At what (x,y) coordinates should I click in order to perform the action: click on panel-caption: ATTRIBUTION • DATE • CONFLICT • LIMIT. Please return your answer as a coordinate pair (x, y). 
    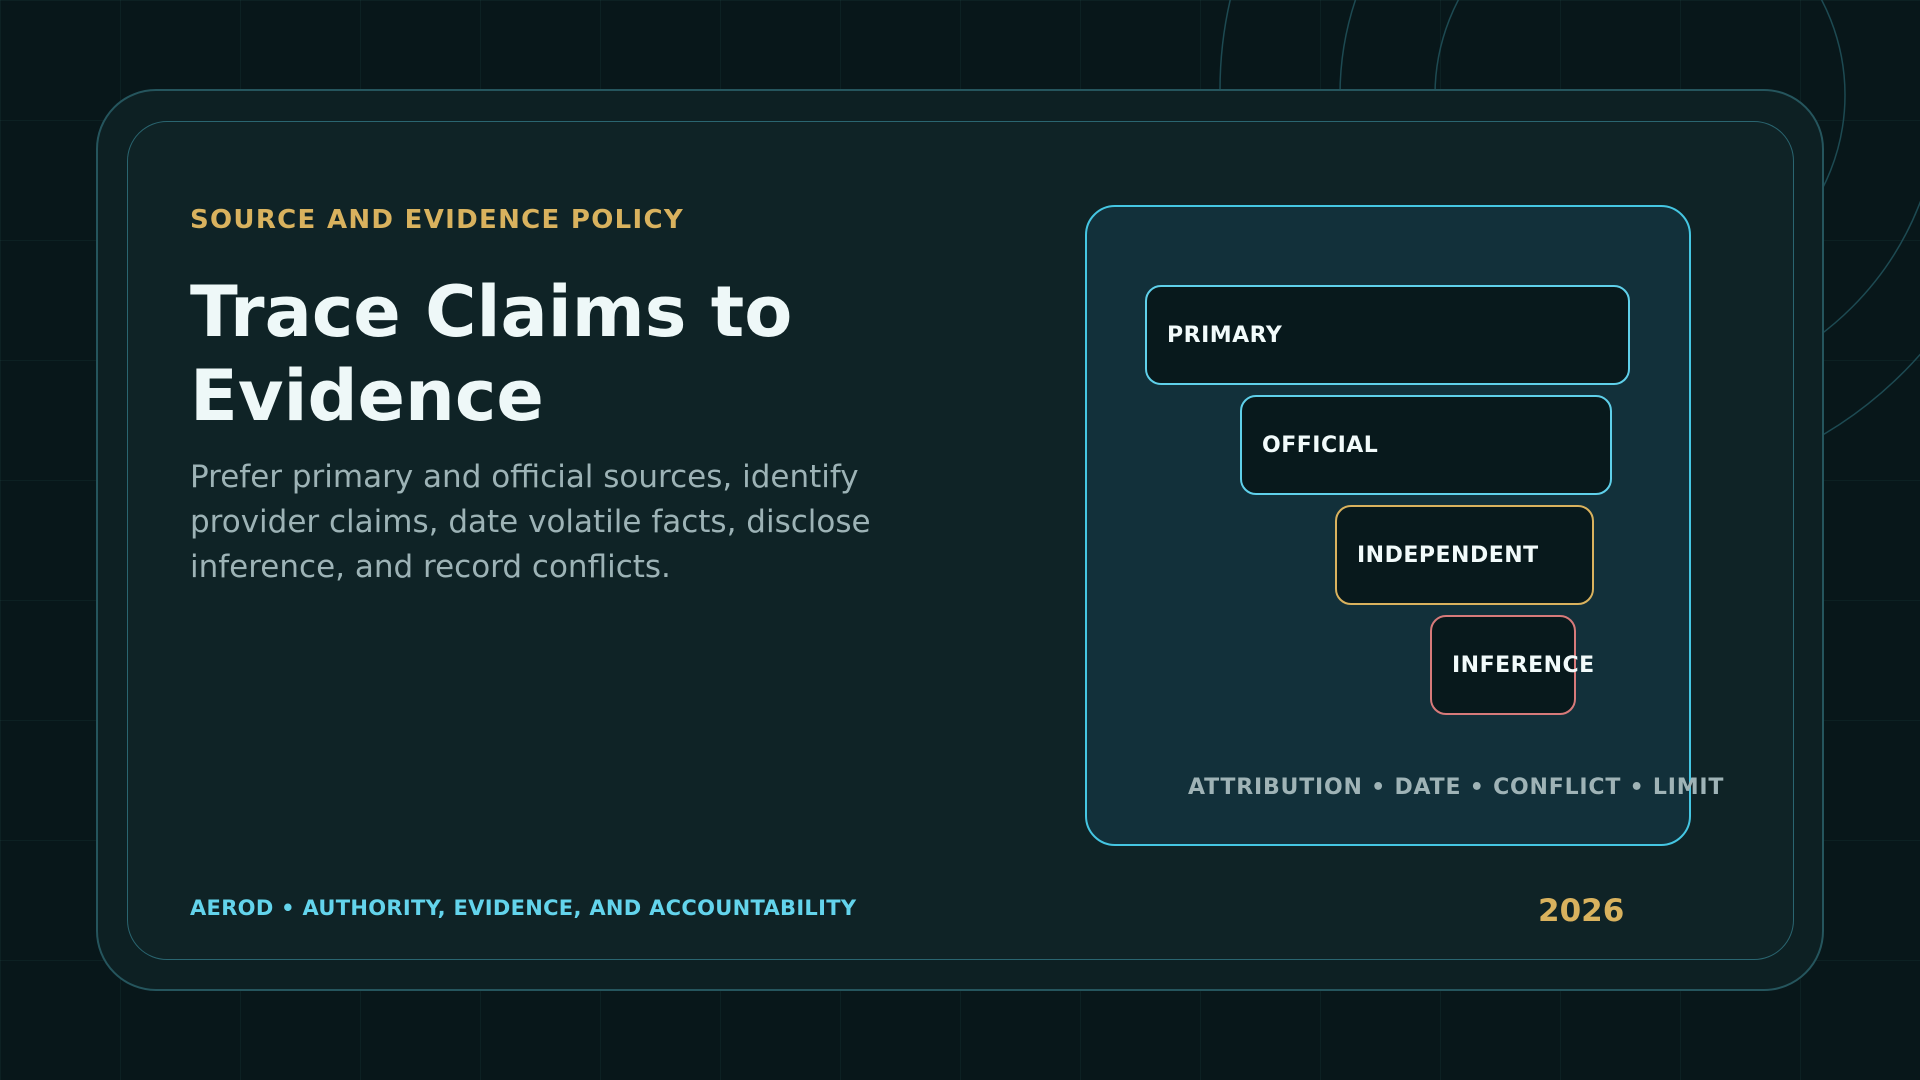
    Looking at the image, I should click on (1456, 787).